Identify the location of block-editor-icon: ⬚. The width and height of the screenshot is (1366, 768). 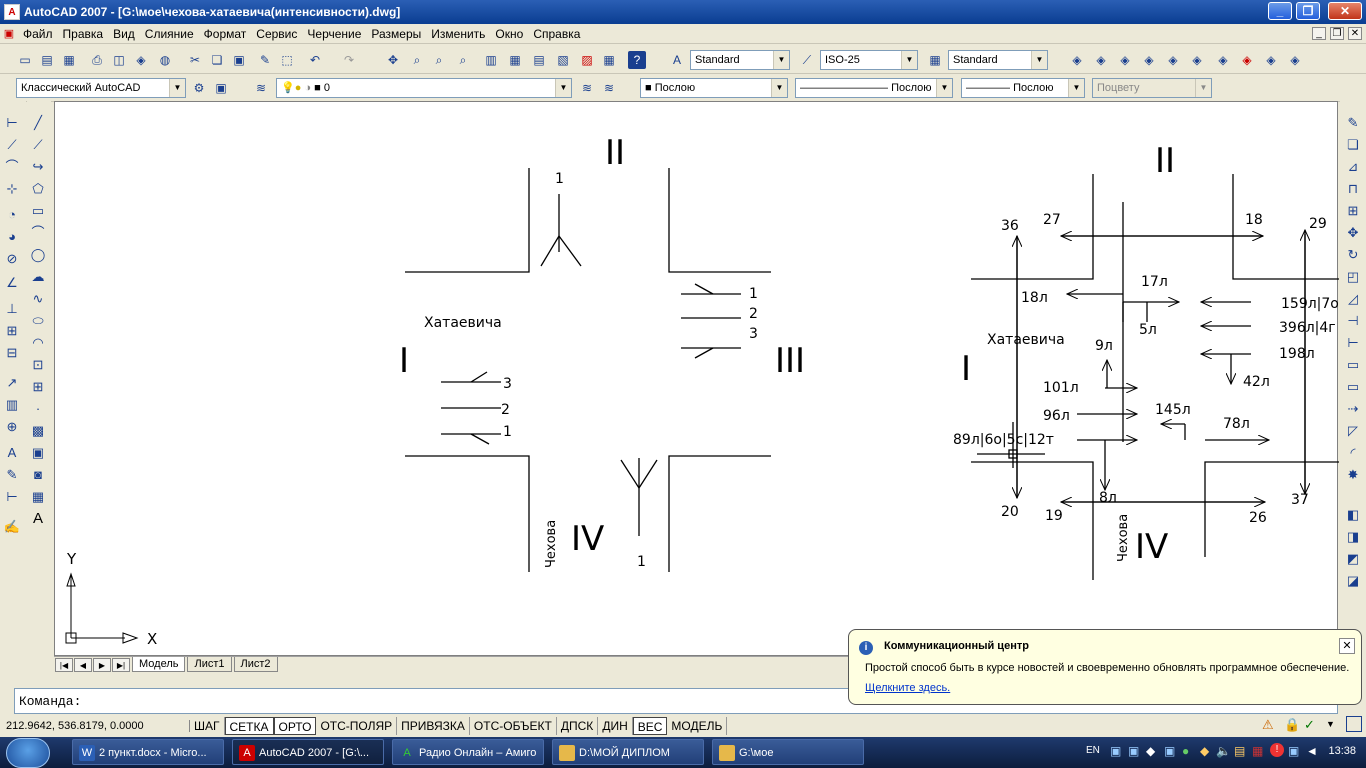
(287, 60).